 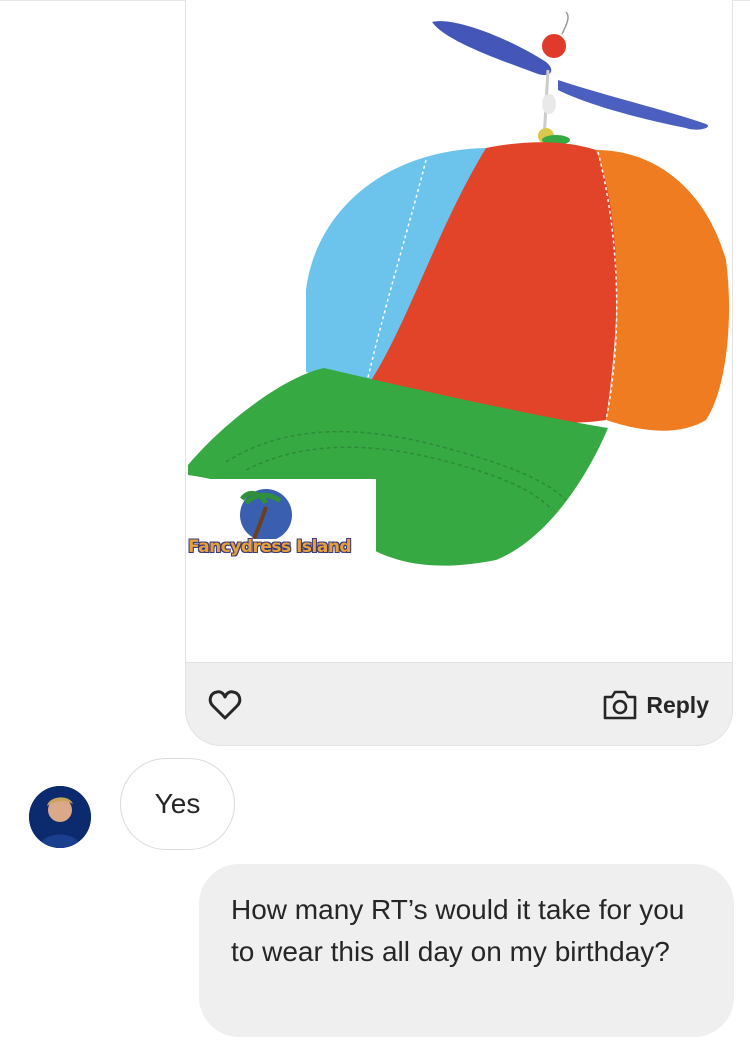 I want to click on like-button, so click(x=225, y=705).